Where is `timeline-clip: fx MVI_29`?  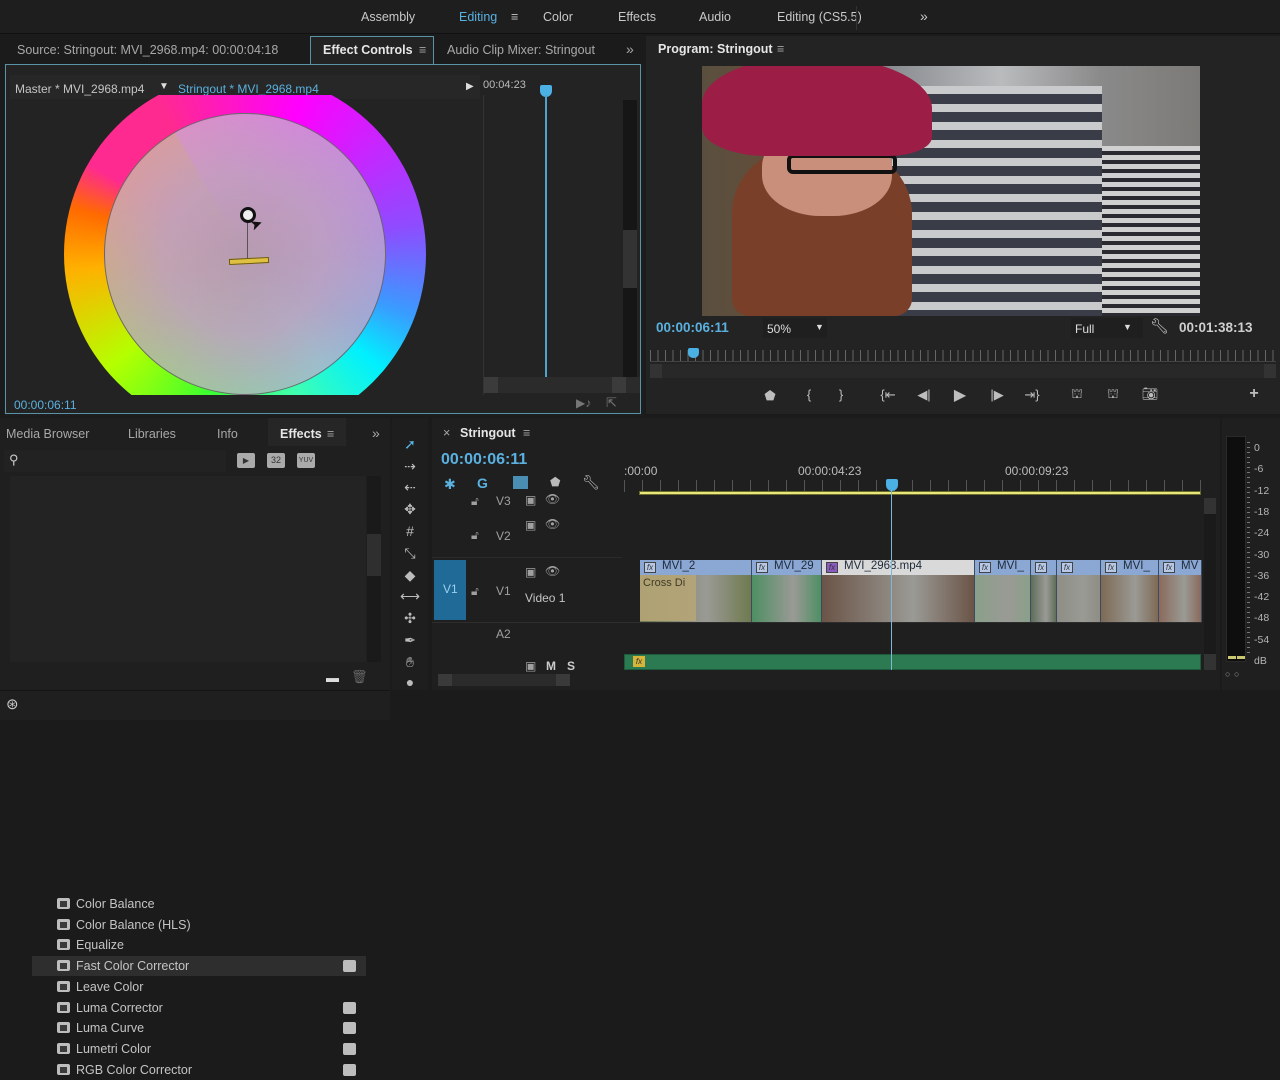 timeline-clip: fx MVI_29 is located at coordinates (787, 591).